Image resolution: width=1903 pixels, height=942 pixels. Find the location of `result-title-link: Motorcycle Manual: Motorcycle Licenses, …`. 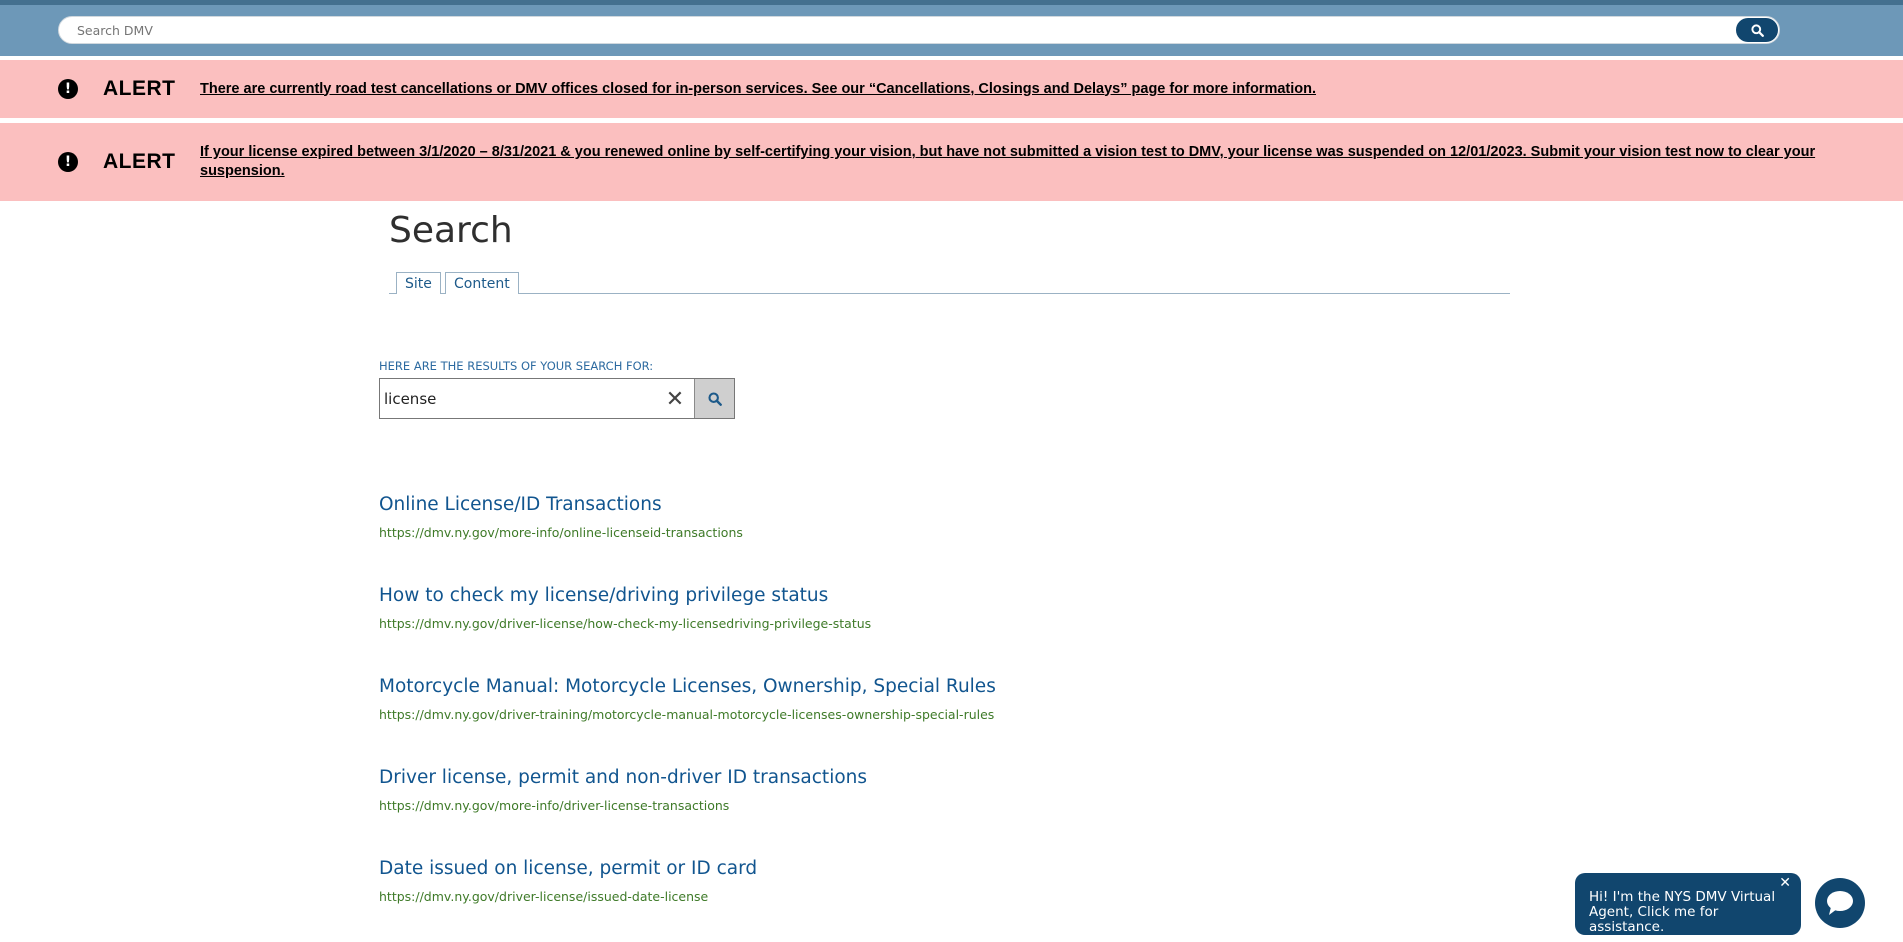

result-title-link: Motorcycle Manual: Motorcycle Licenses, … is located at coordinates (687, 686).